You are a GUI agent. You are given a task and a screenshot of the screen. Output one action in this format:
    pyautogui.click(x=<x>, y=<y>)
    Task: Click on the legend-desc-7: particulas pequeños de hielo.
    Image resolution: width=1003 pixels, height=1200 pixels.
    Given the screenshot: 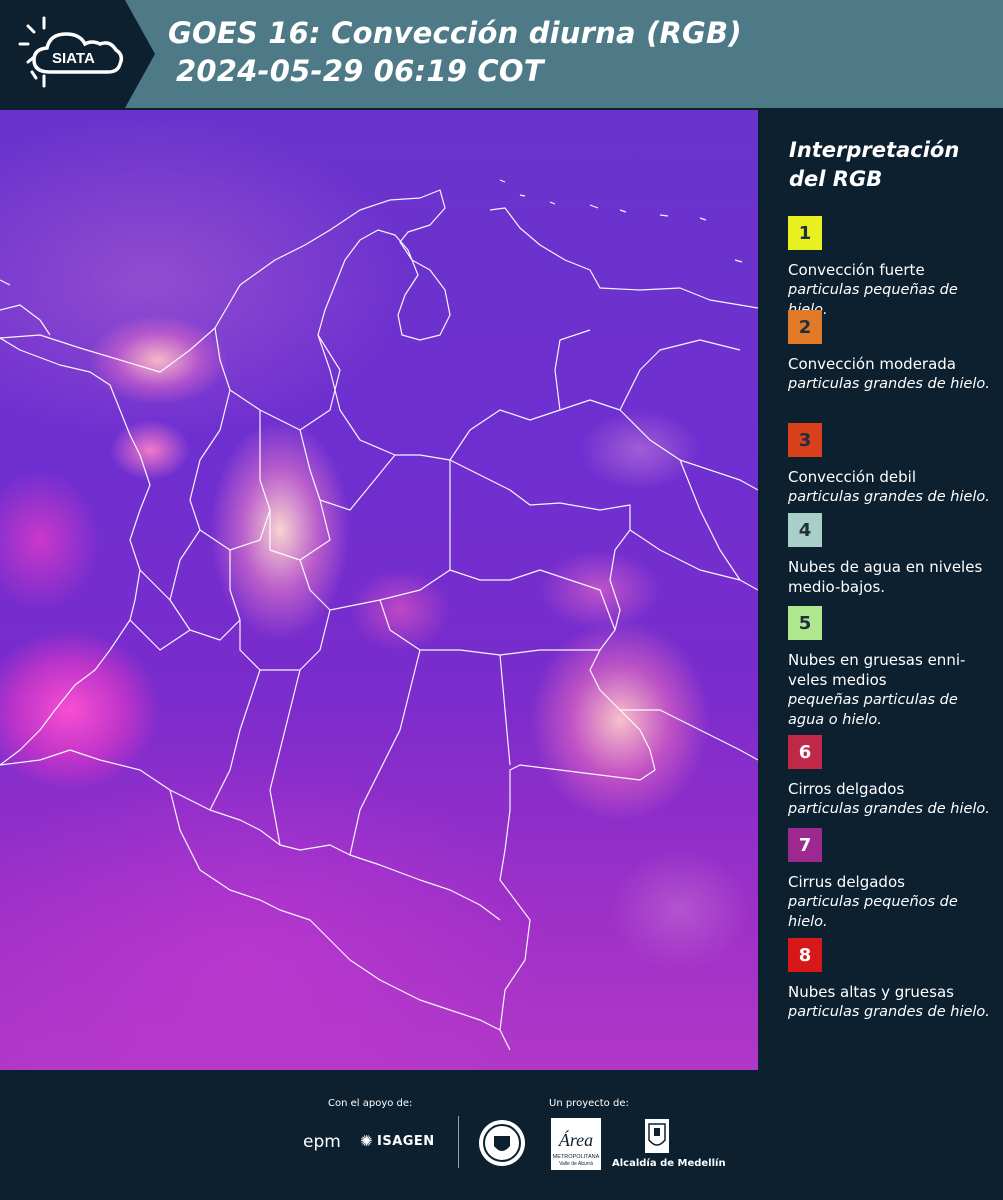 What is the action you would take?
    pyautogui.click(x=873, y=912)
    